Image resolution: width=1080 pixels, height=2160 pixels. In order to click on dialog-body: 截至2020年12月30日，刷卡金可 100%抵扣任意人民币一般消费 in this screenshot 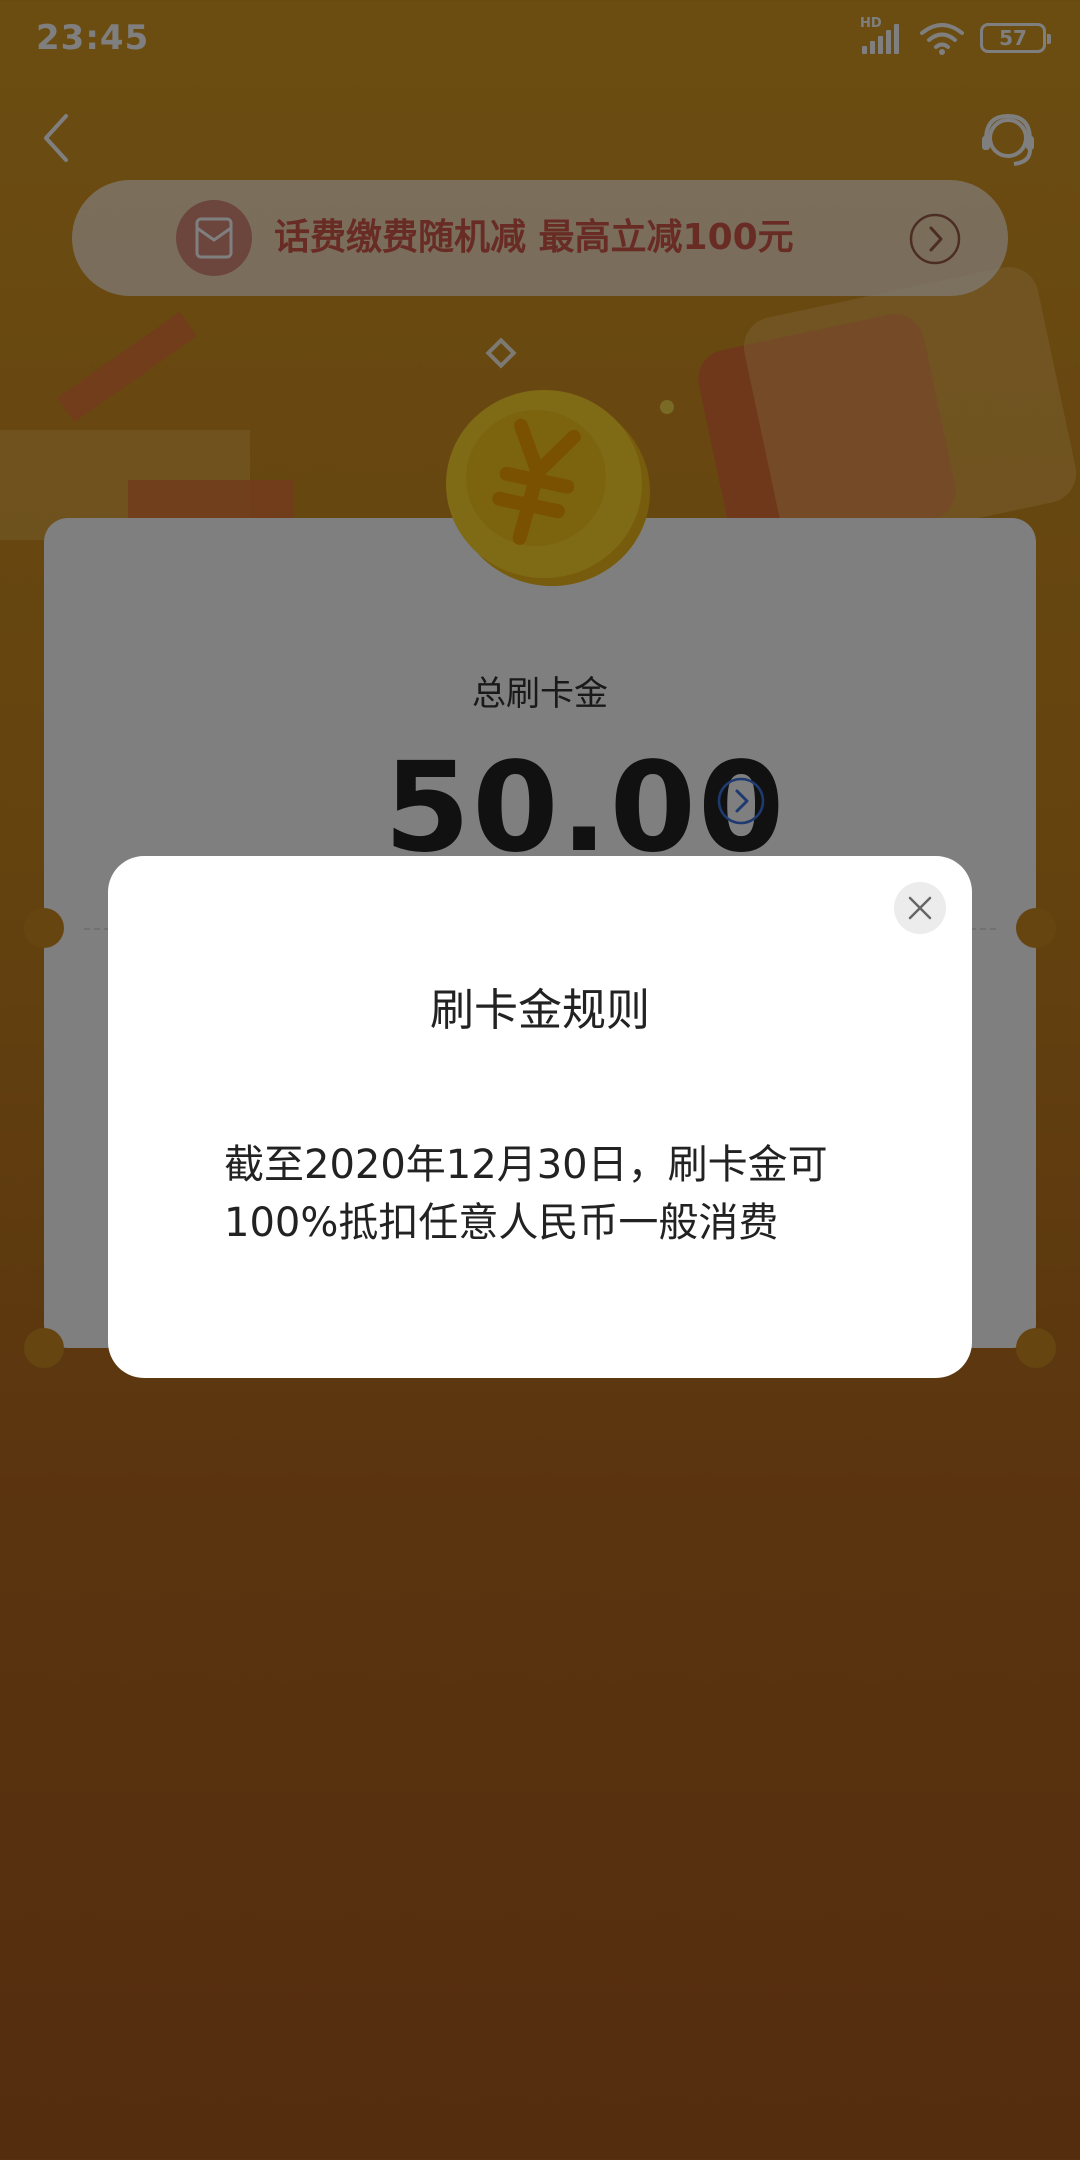, I will do `click(554, 1194)`.